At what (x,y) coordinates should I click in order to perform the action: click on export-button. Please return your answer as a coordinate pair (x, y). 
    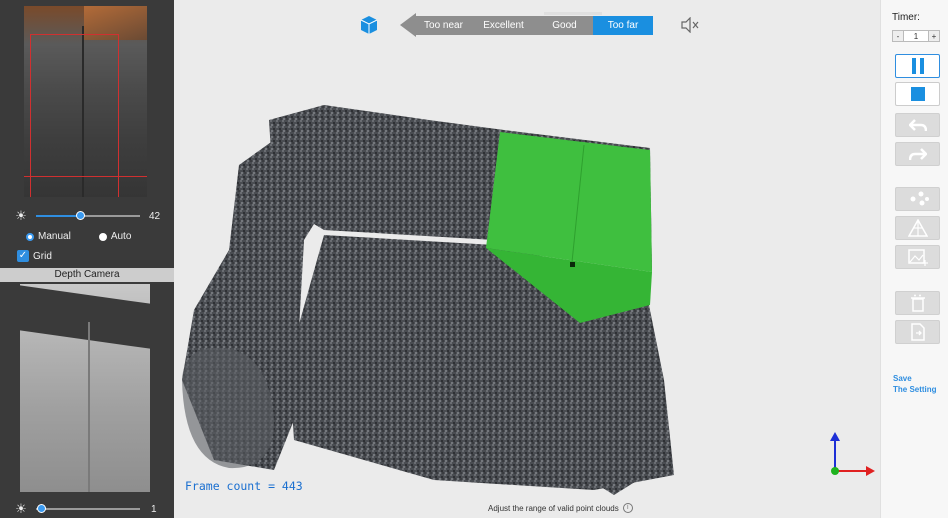
    Looking at the image, I should click on (917, 332).